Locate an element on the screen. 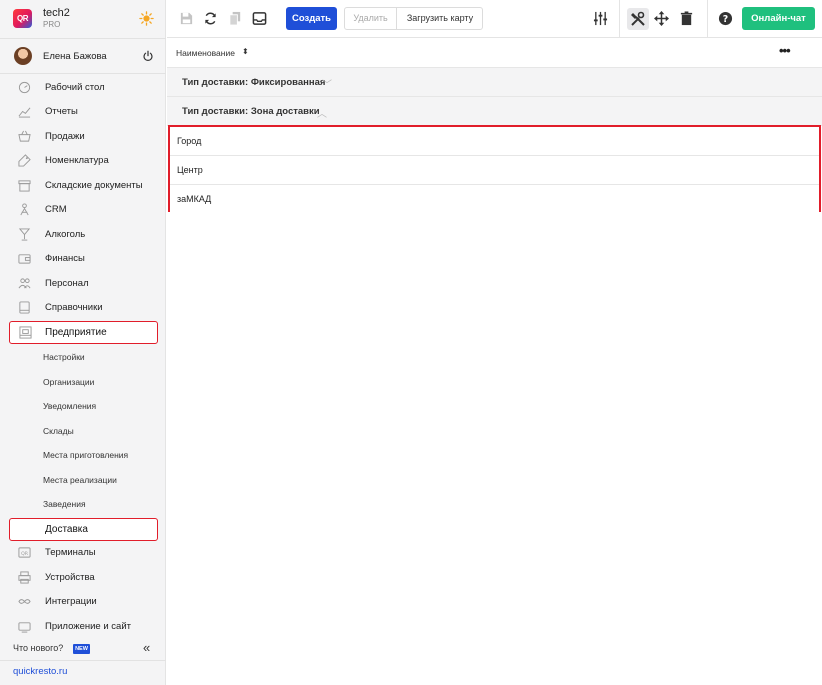 This screenshot has width=822, height=685. filter-sliders-icon is located at coordinates (600, 18).